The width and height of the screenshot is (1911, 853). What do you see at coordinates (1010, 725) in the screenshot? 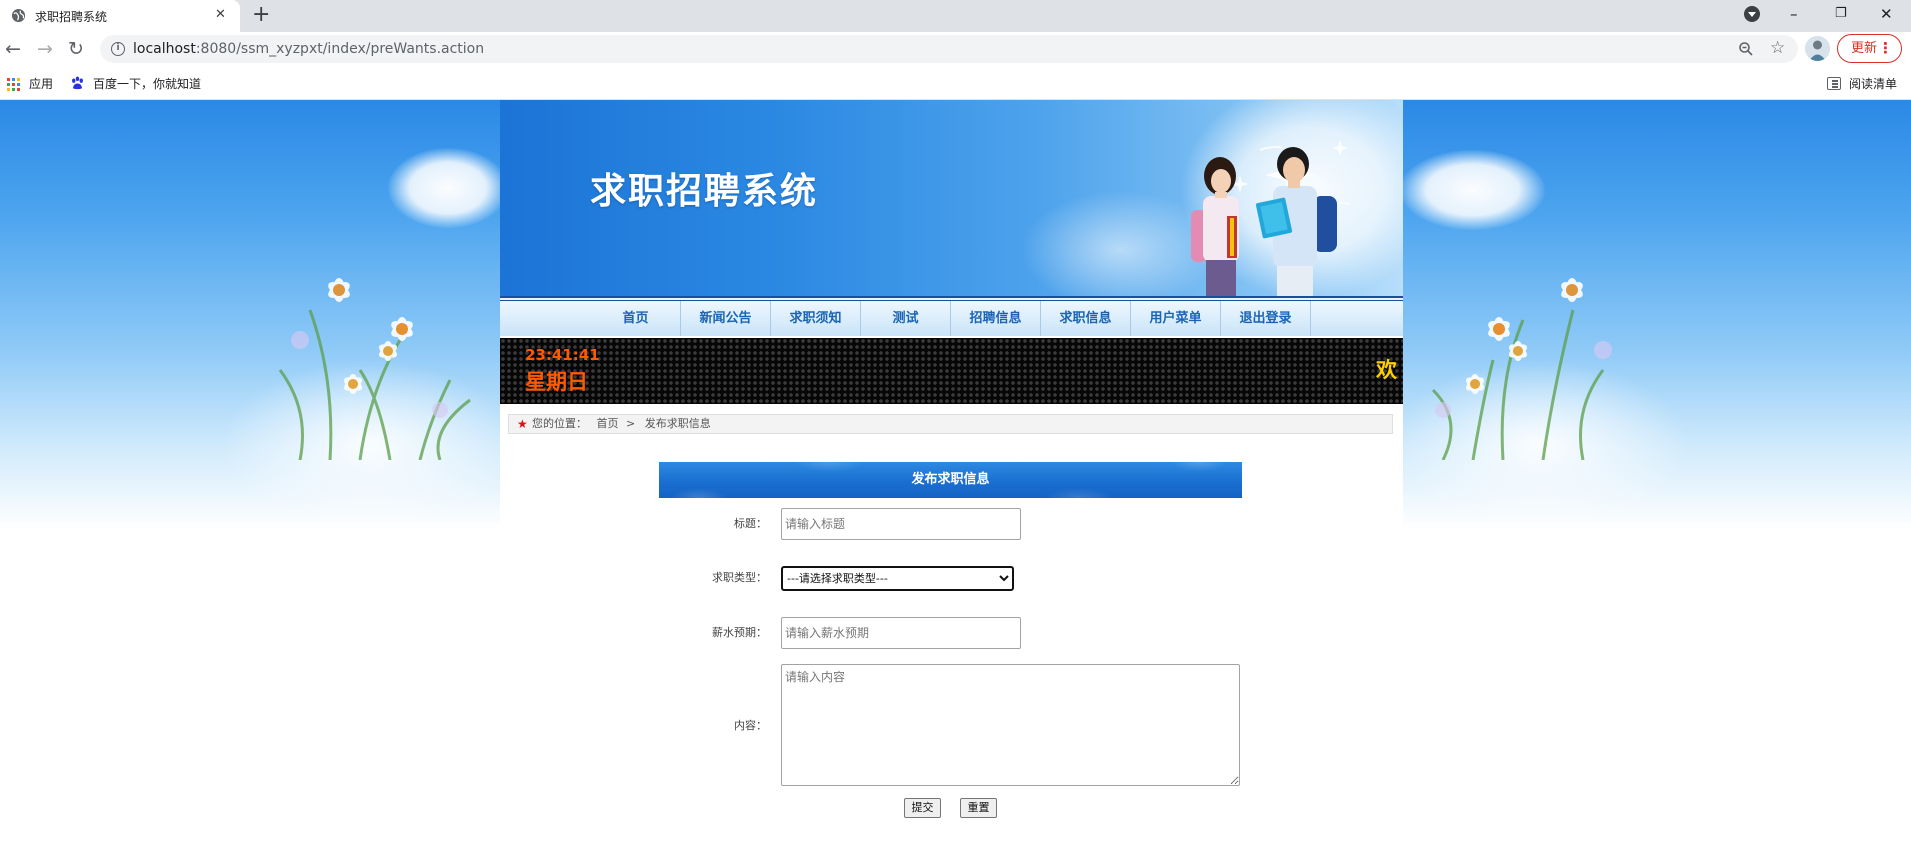
I see `content-textarea` at bounding box center [1010, 725].